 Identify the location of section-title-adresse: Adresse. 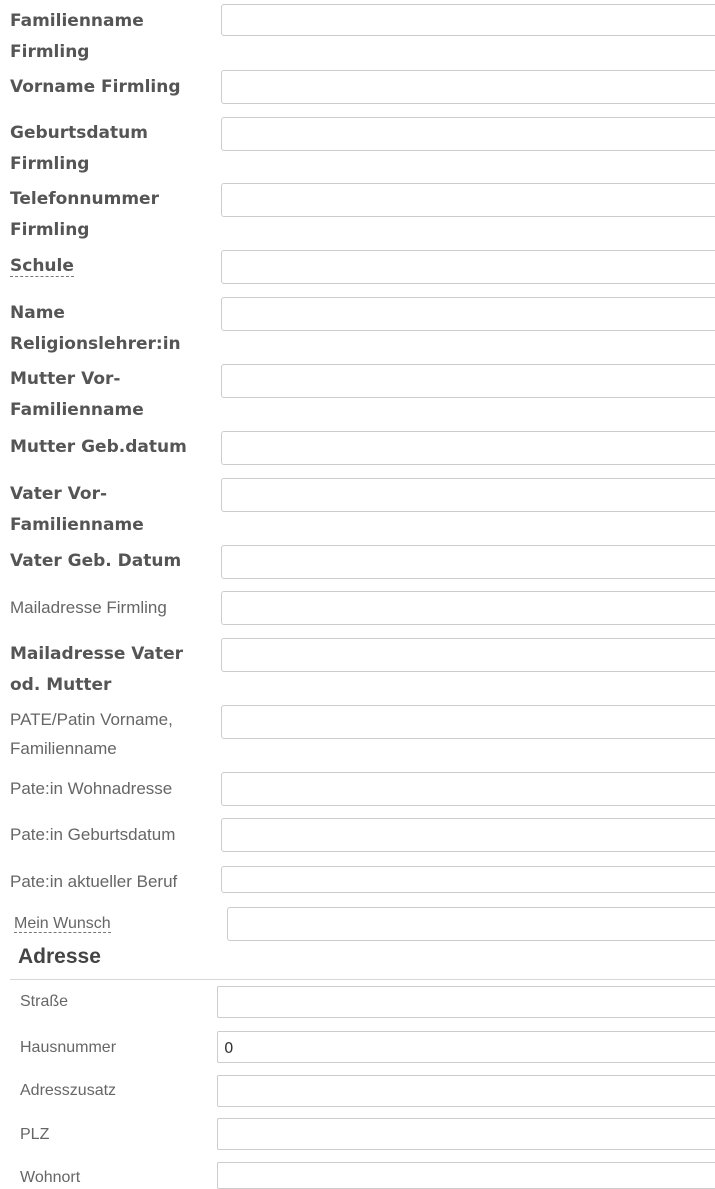
(59, 956).